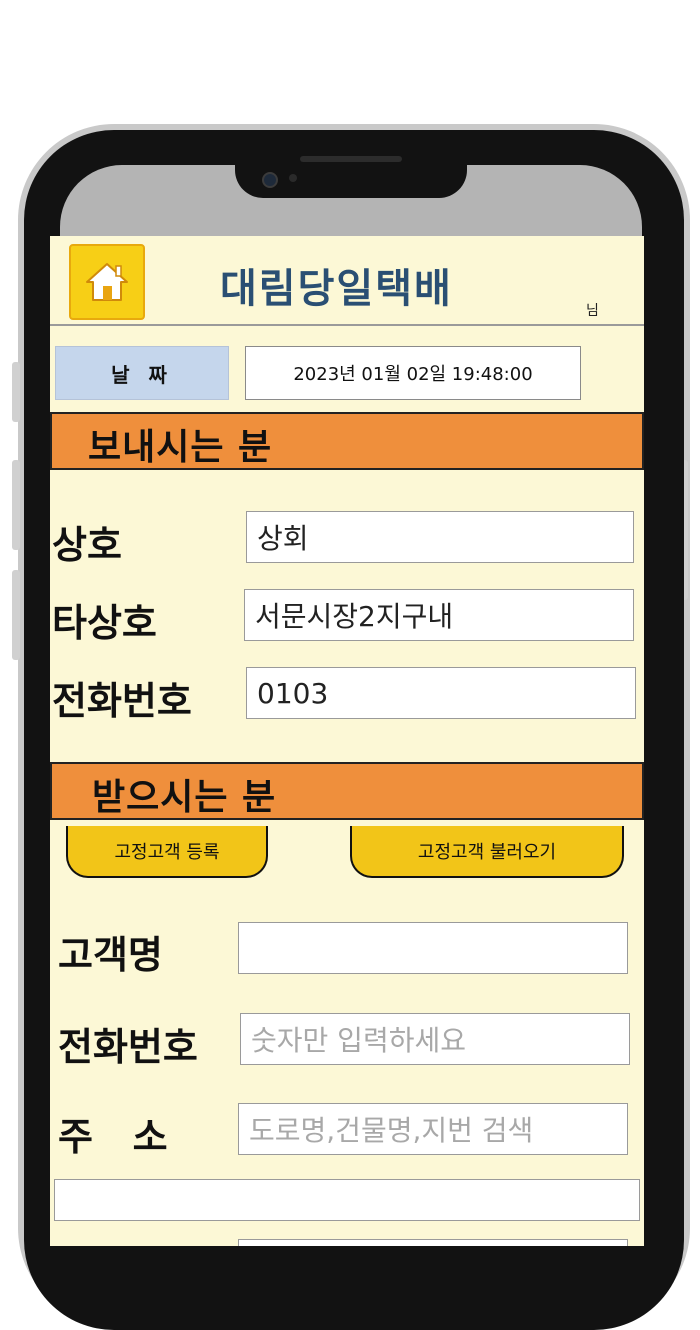  What do you see at coordinates (180, 447) in the screenshot?
I see `sender-section-title: 보내시는 분` at bounding box center [180, 447].